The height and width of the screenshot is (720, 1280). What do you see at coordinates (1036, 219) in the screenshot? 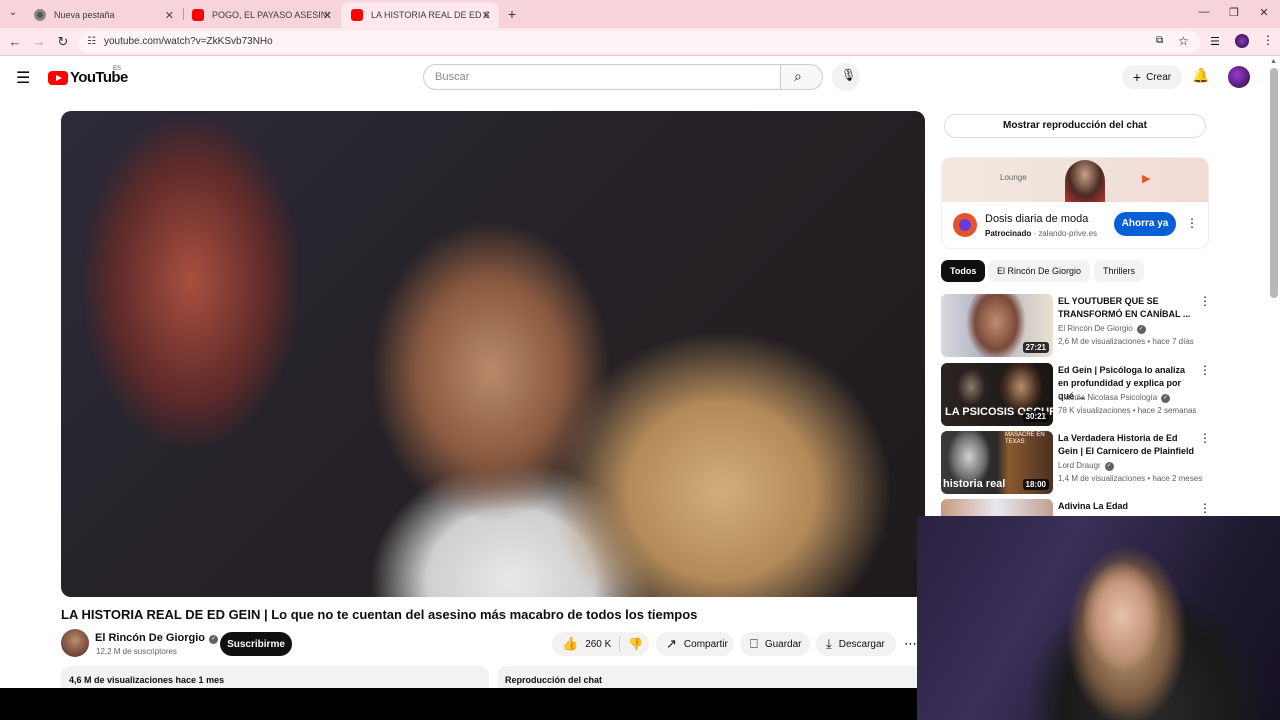
I see `ad-title: Dosis diaria de moda` at bounding box center [1036, 219].